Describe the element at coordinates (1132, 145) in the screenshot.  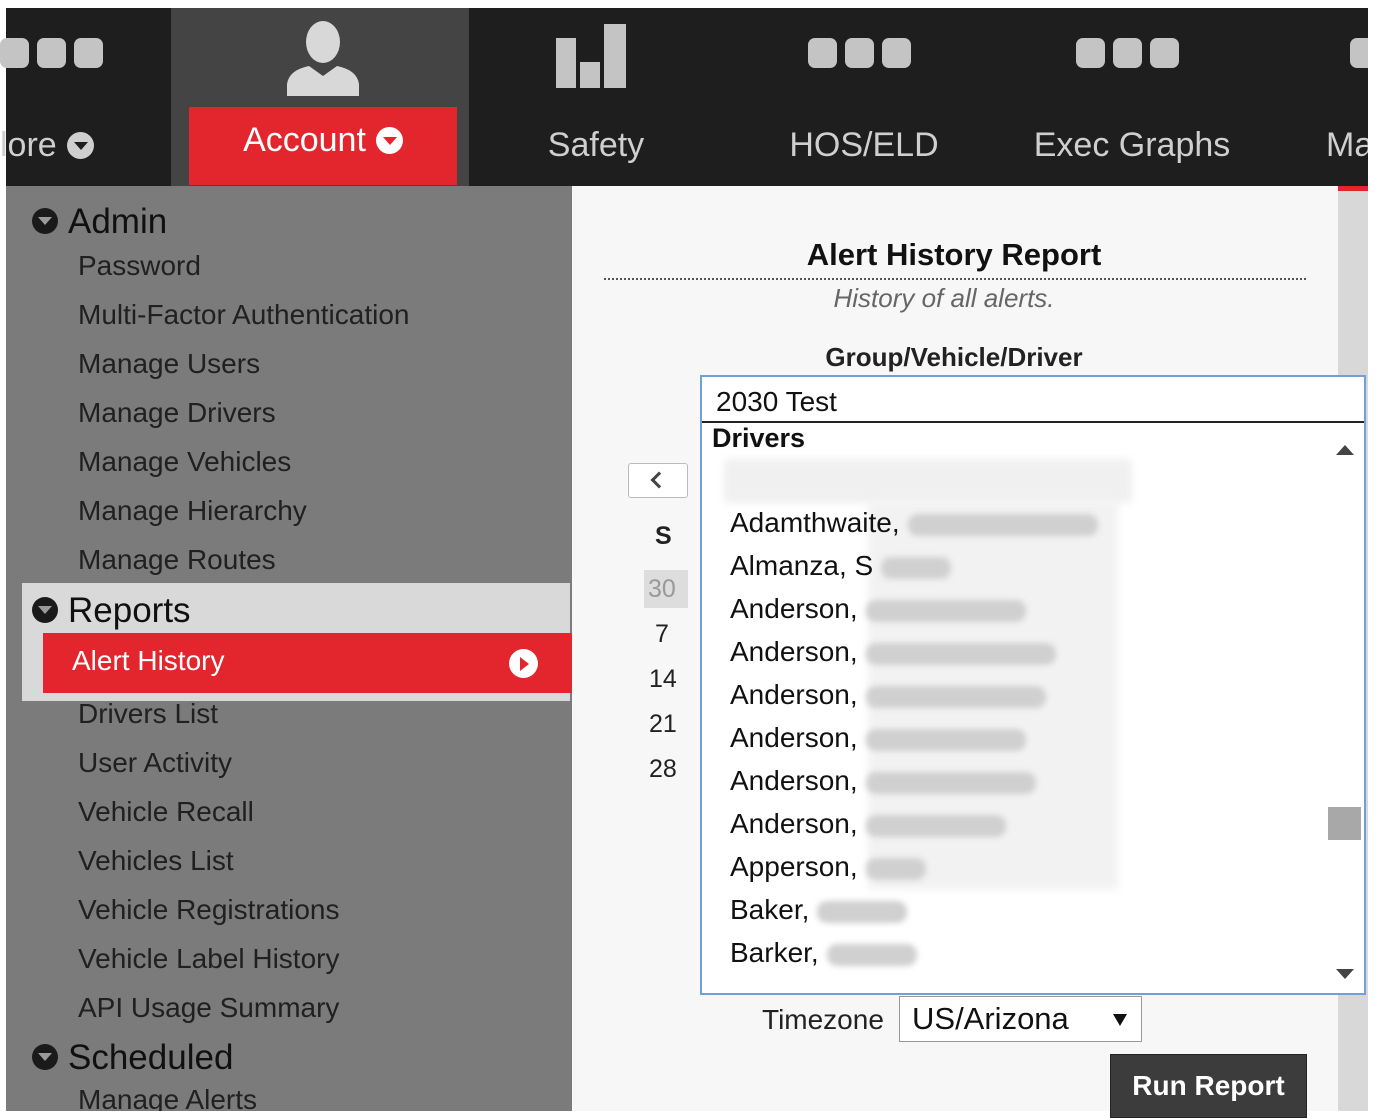
I see `nav-exec-label: Exec Graphs` at that location.